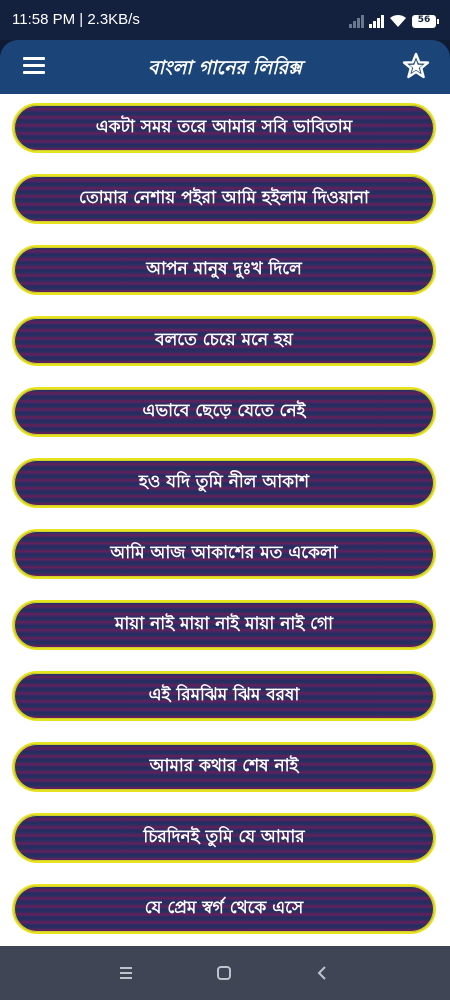 Image resolution: width=450 pixels, height=1000 pixels. I want to click on status-icons: 56, so click(394, 21).